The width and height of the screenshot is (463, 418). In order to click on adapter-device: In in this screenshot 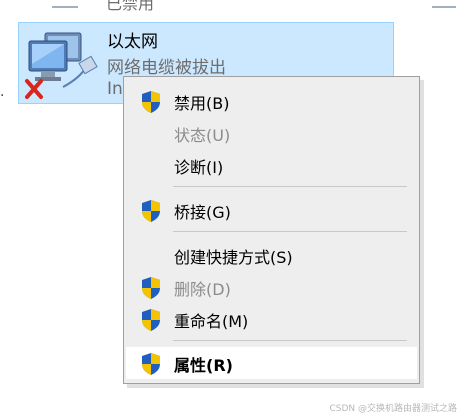, I will do `click(115, 89)`.